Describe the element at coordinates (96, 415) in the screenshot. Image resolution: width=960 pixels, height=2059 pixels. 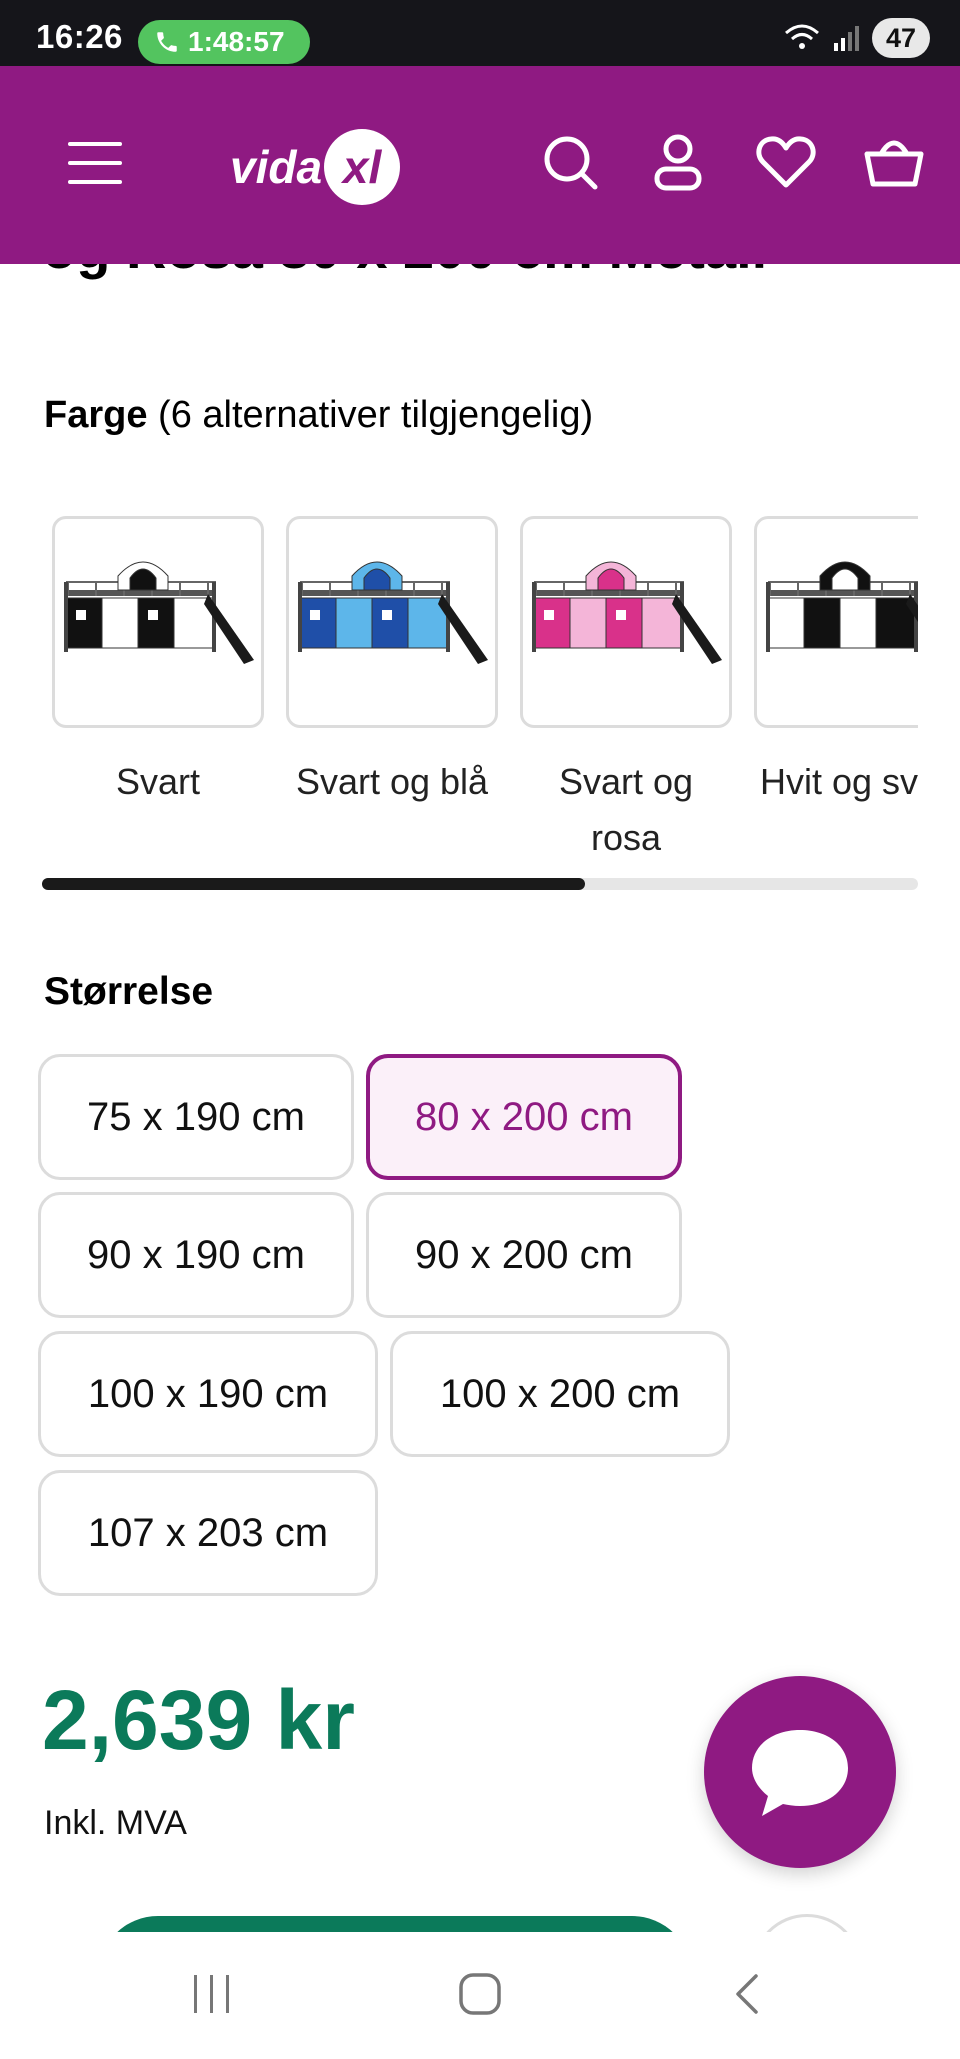
I see `color-label: Farge` at that location.